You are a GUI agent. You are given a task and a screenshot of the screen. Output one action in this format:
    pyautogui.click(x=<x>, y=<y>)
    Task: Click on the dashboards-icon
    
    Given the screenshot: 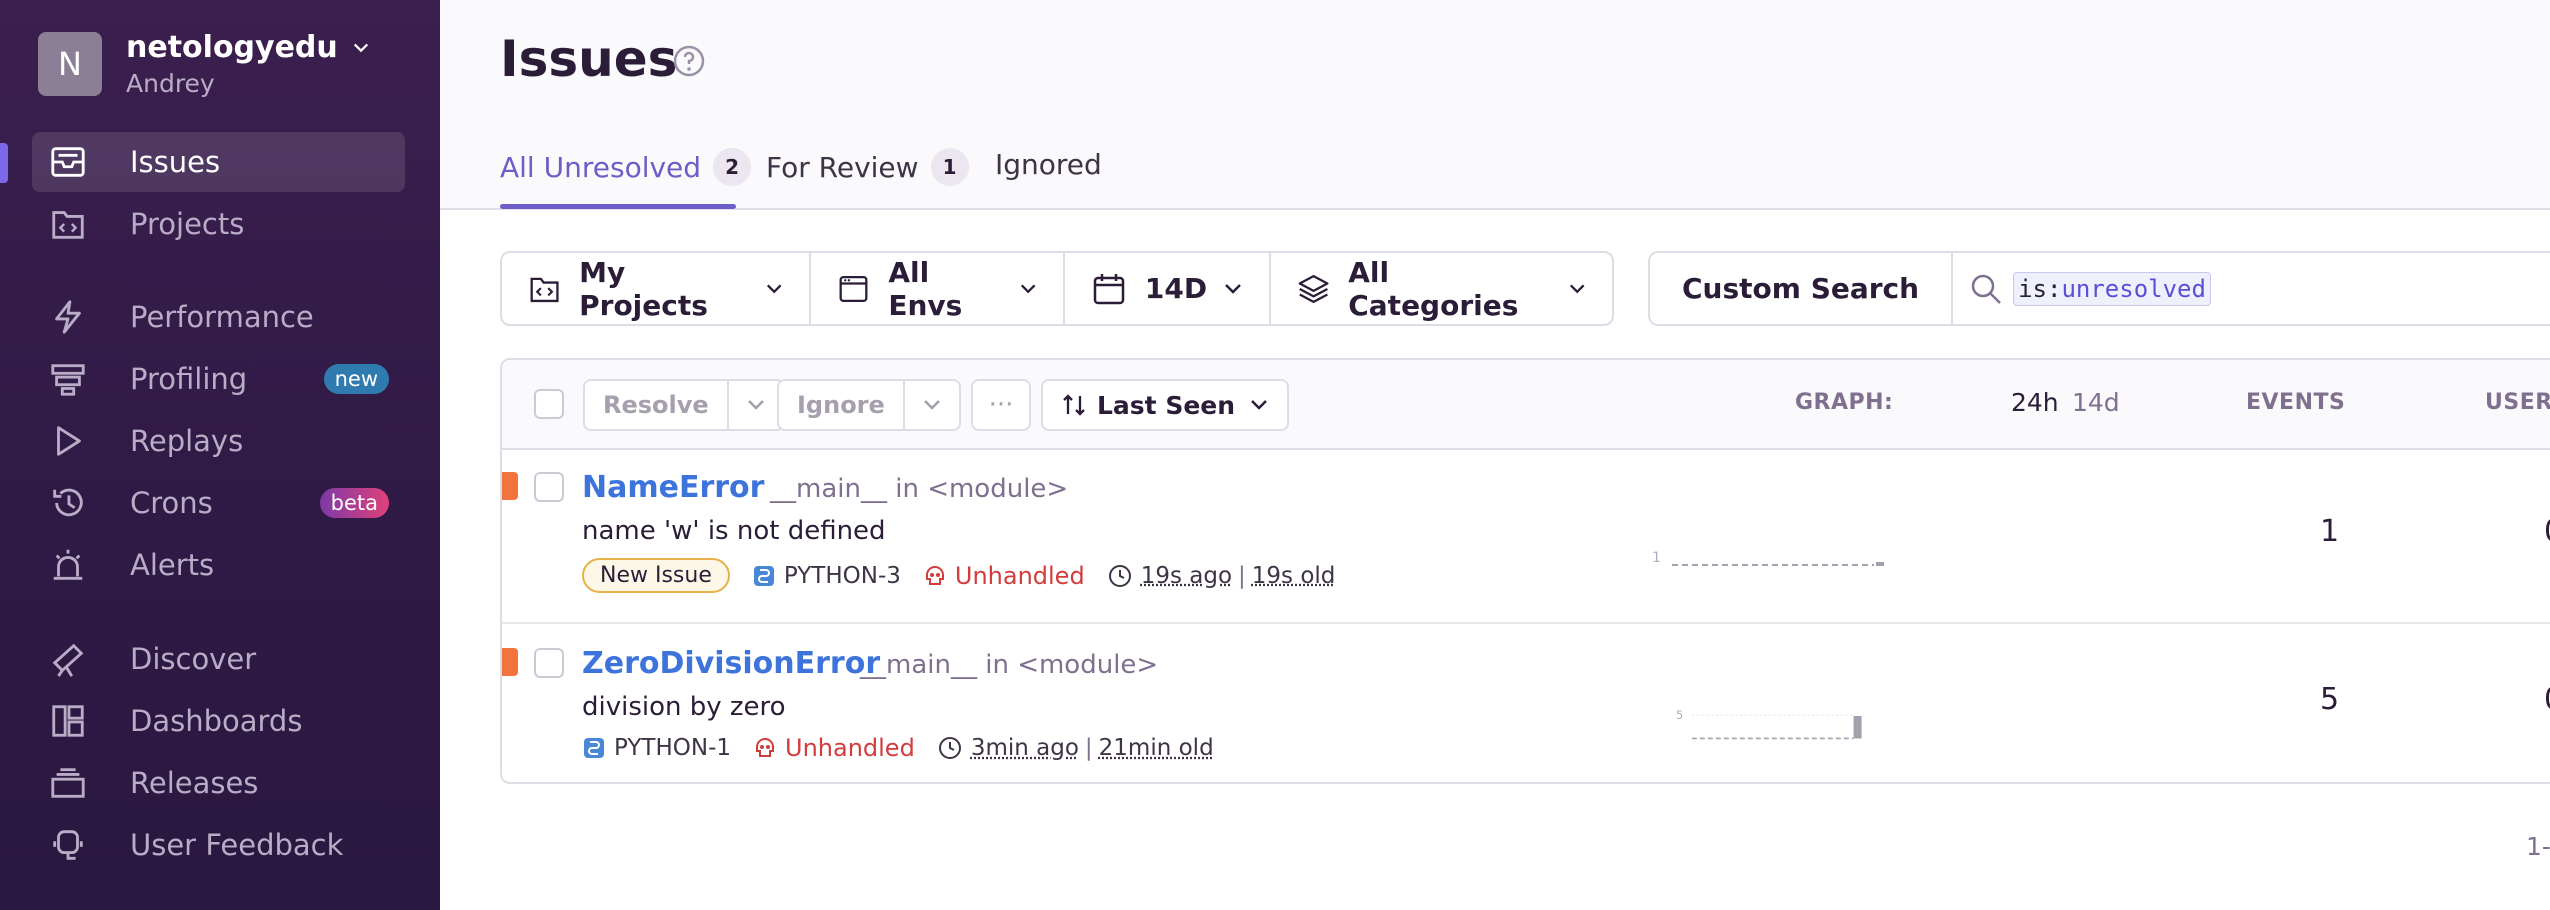 What is the action you would take?
    pyautogui.click(x=68, y=721)
    